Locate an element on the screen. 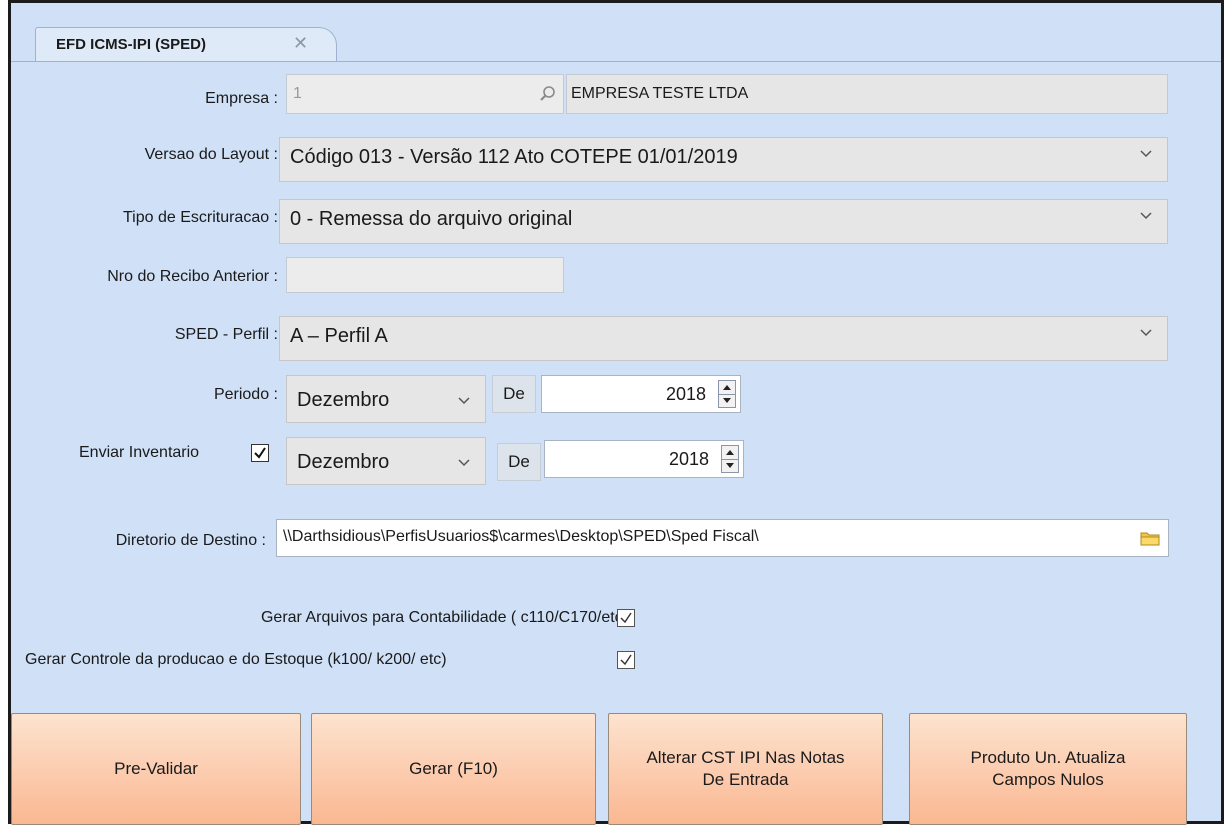  tab-label: EFD ICMS-IPI (SPED) is located at coordinates (131, 44).